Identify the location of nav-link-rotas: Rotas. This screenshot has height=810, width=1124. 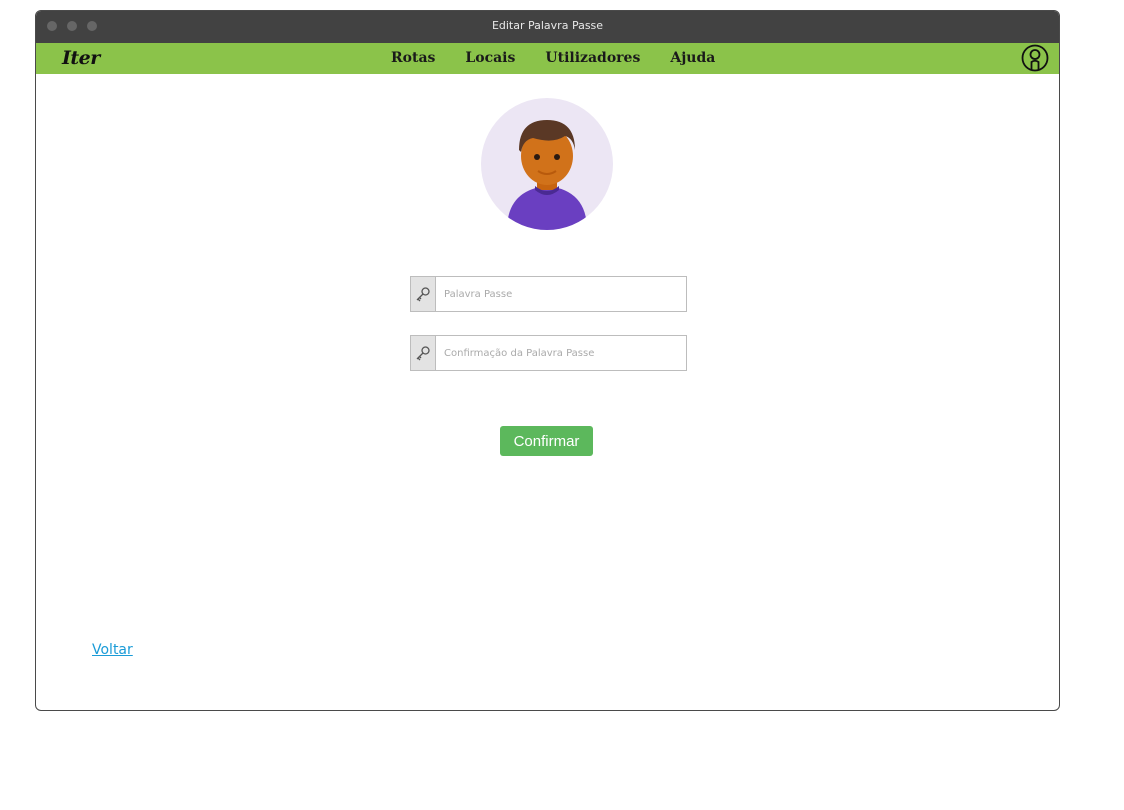
(413, 58).